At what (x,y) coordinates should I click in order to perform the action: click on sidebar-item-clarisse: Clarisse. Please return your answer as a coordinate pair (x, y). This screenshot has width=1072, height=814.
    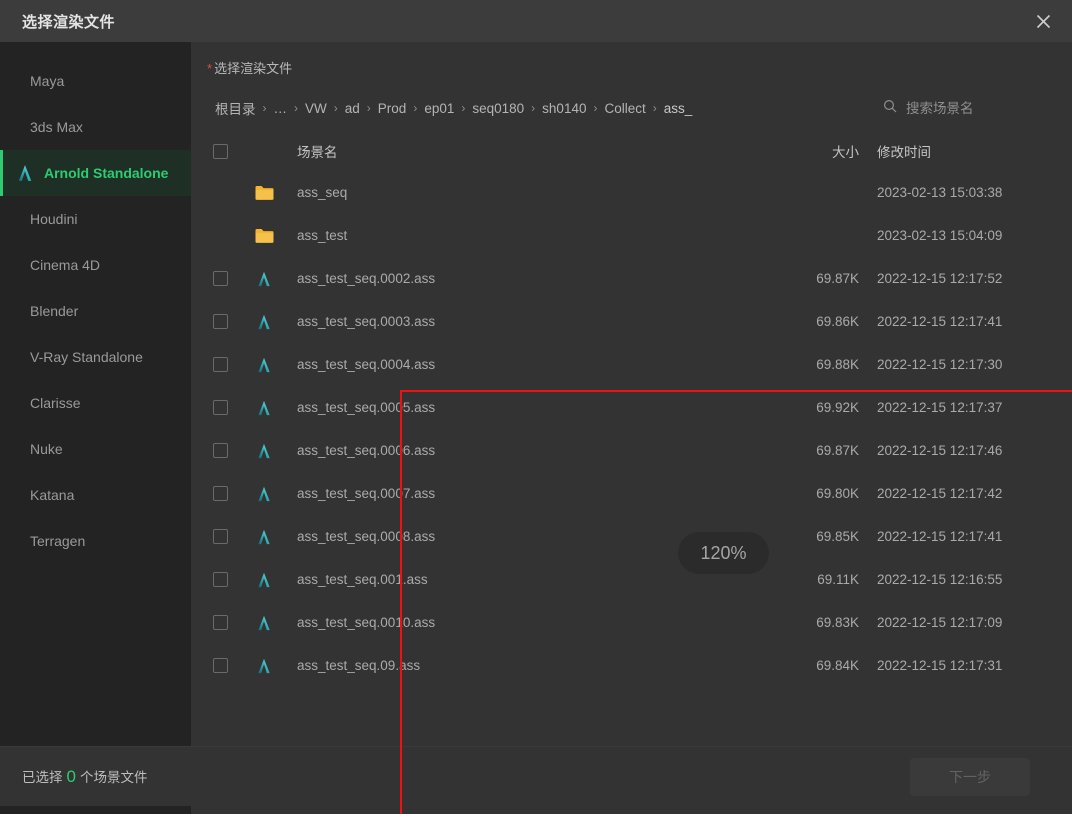
    Looking at the image, I should click on (95, 403).